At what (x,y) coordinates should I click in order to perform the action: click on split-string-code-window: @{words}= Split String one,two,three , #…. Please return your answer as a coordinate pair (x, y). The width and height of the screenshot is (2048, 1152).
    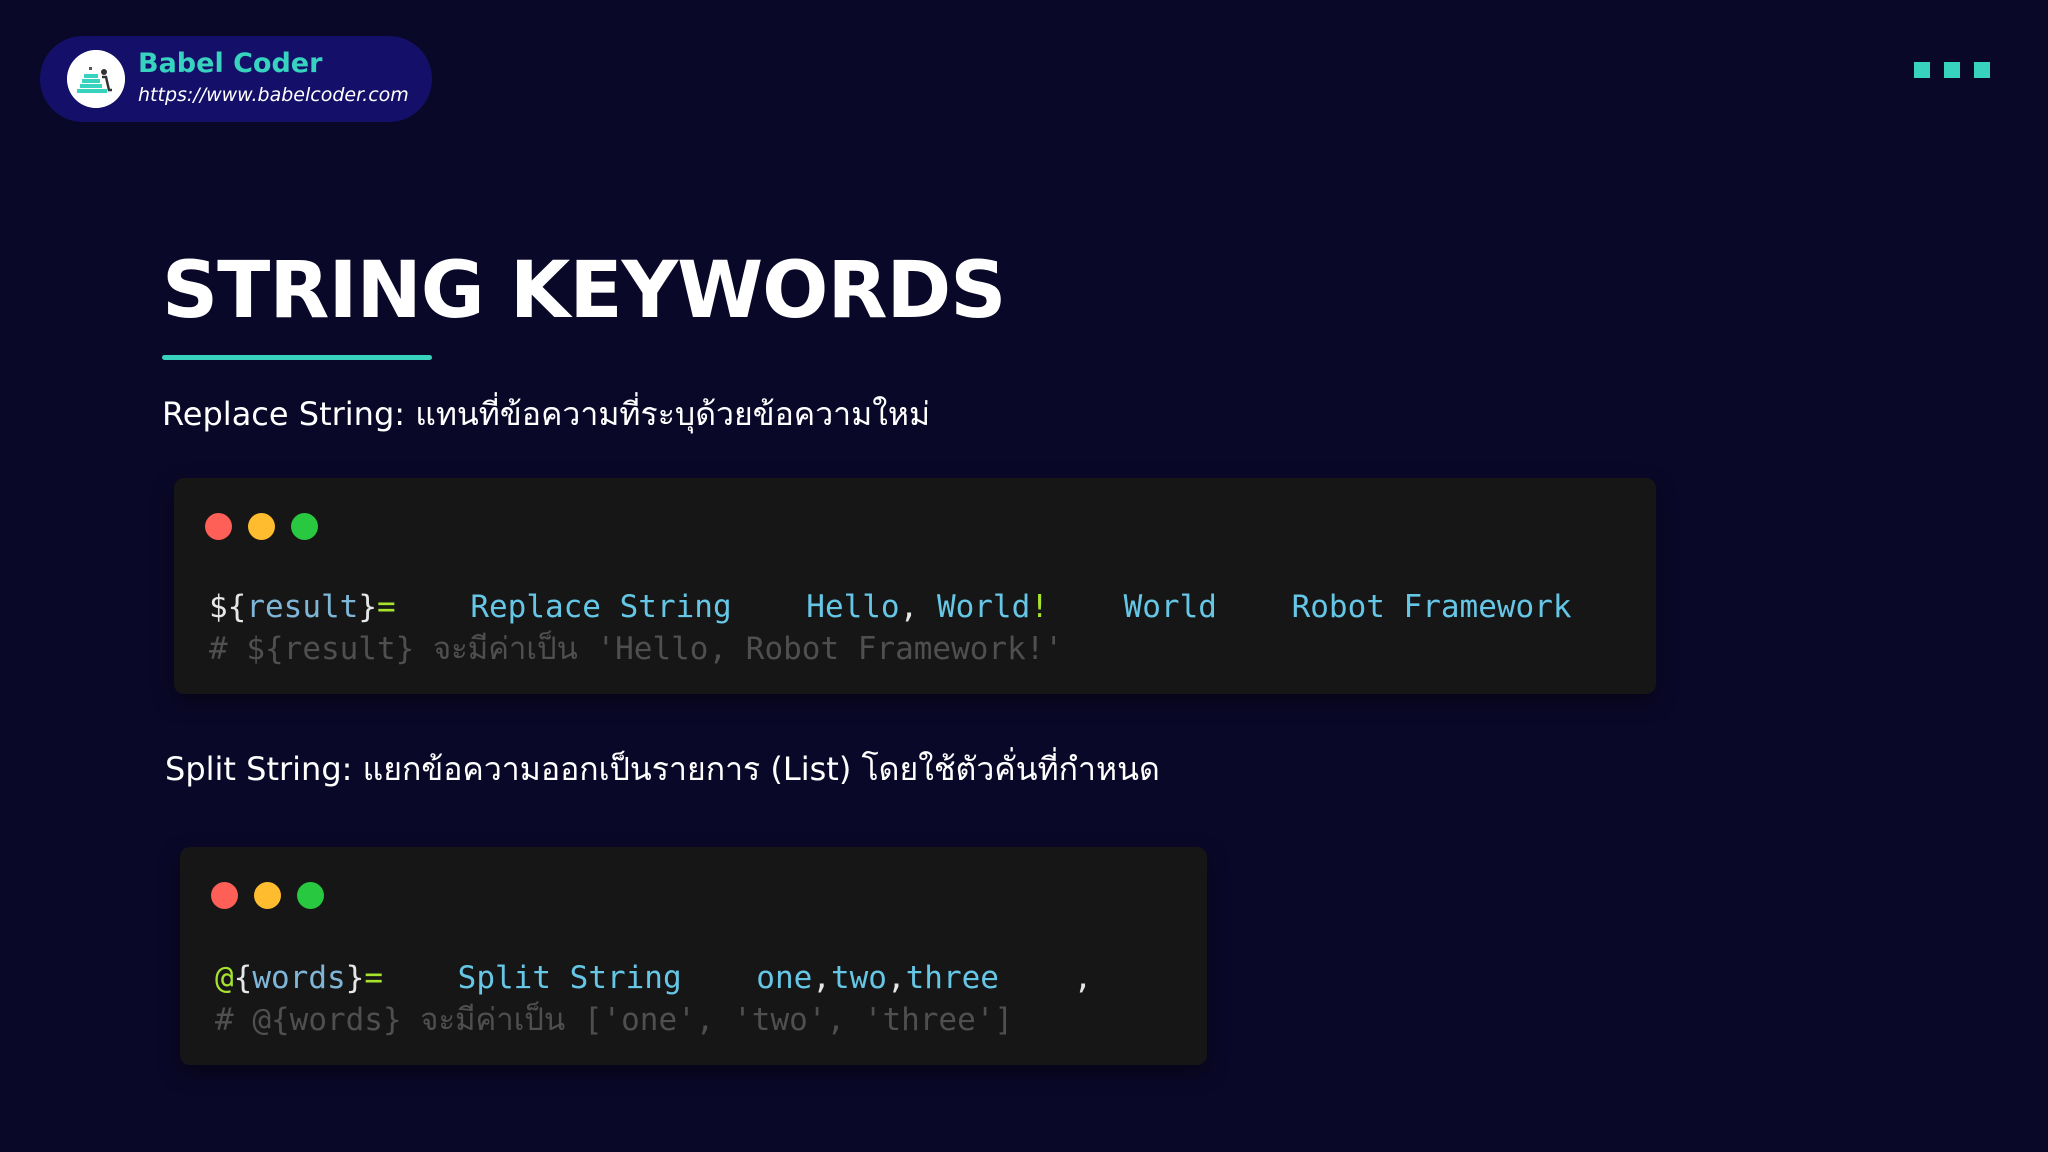
    Looking at the image, I should click on (693, 956).